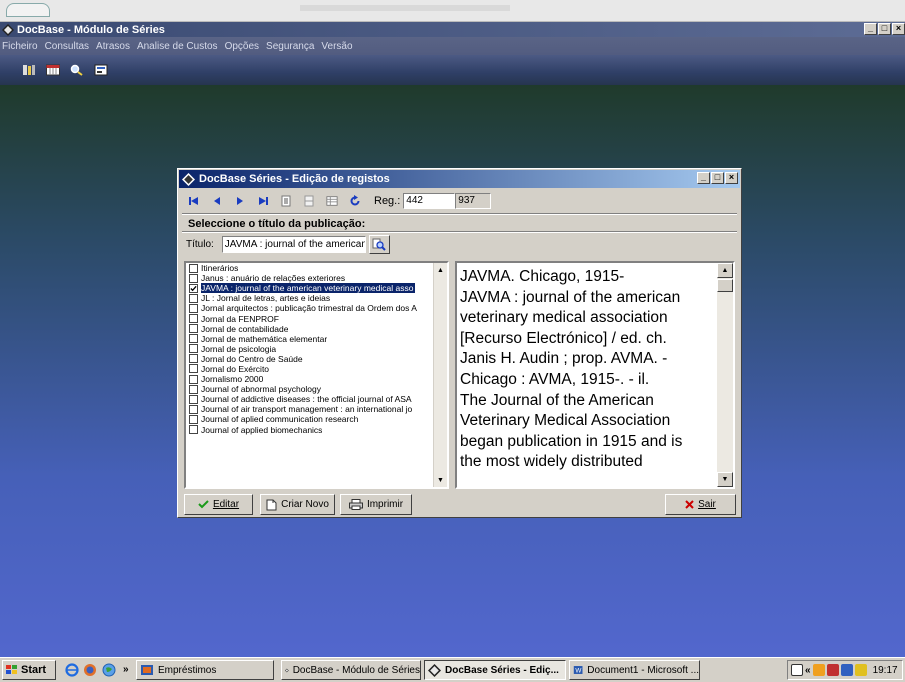 The image size is (905, 682). Describe the element at coordinates (310, 359) in the screenshot. I see `list-item: Jornal do Centro de Saúde` at that location.